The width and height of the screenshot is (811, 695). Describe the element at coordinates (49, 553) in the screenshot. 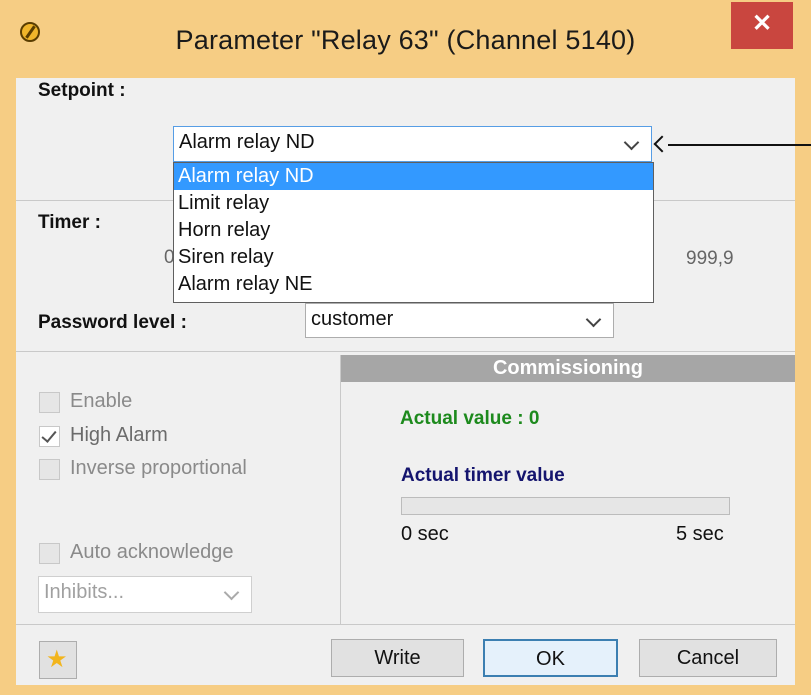

I see `auto-acknowledge-checkbox` at that location.